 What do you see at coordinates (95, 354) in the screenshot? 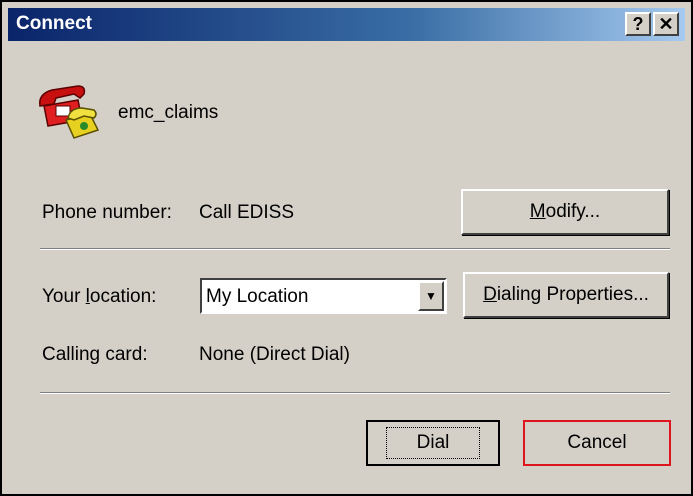
I see `calling-card-label: Calling card:` at bounding box center [95, 354].